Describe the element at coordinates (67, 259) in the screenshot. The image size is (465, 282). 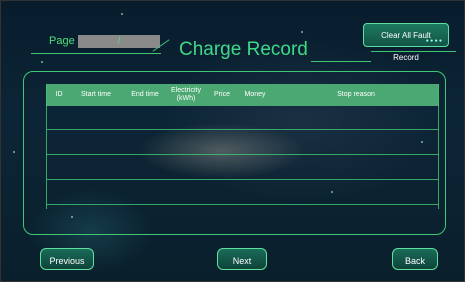
I see `previous-button: Previous` at that location.